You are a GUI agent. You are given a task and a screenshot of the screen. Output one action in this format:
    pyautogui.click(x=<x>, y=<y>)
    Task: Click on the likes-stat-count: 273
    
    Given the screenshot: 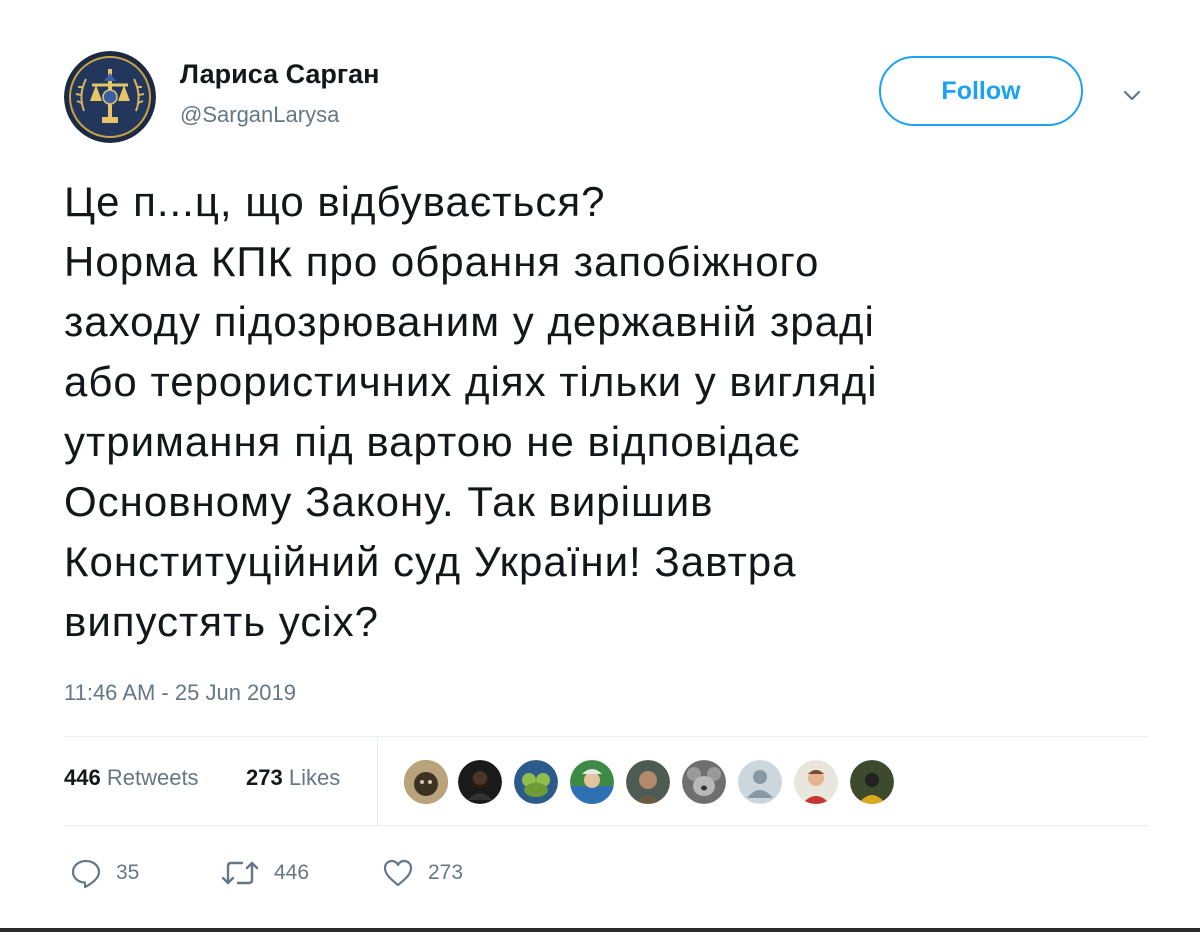 What is the action you would take?
    pyautogui.click(x=264, y=777)
    